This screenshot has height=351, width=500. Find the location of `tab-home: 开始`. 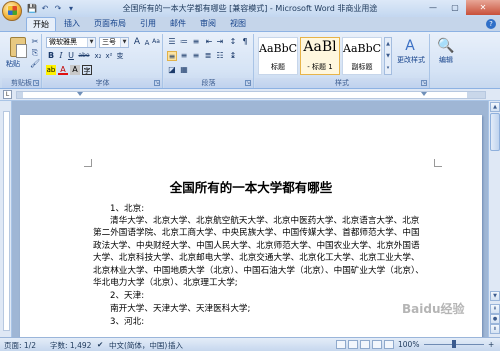

tab-home: 开始 is located at coordinates (41, 24).